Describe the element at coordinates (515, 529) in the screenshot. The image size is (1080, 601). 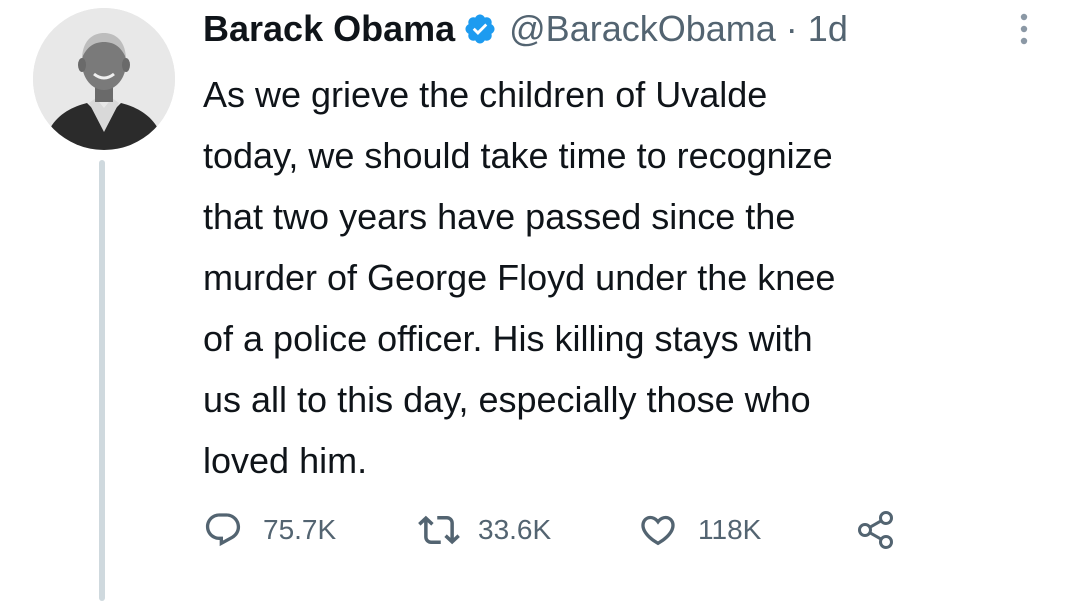
I see `retweet-count: 33.6K` at that location.